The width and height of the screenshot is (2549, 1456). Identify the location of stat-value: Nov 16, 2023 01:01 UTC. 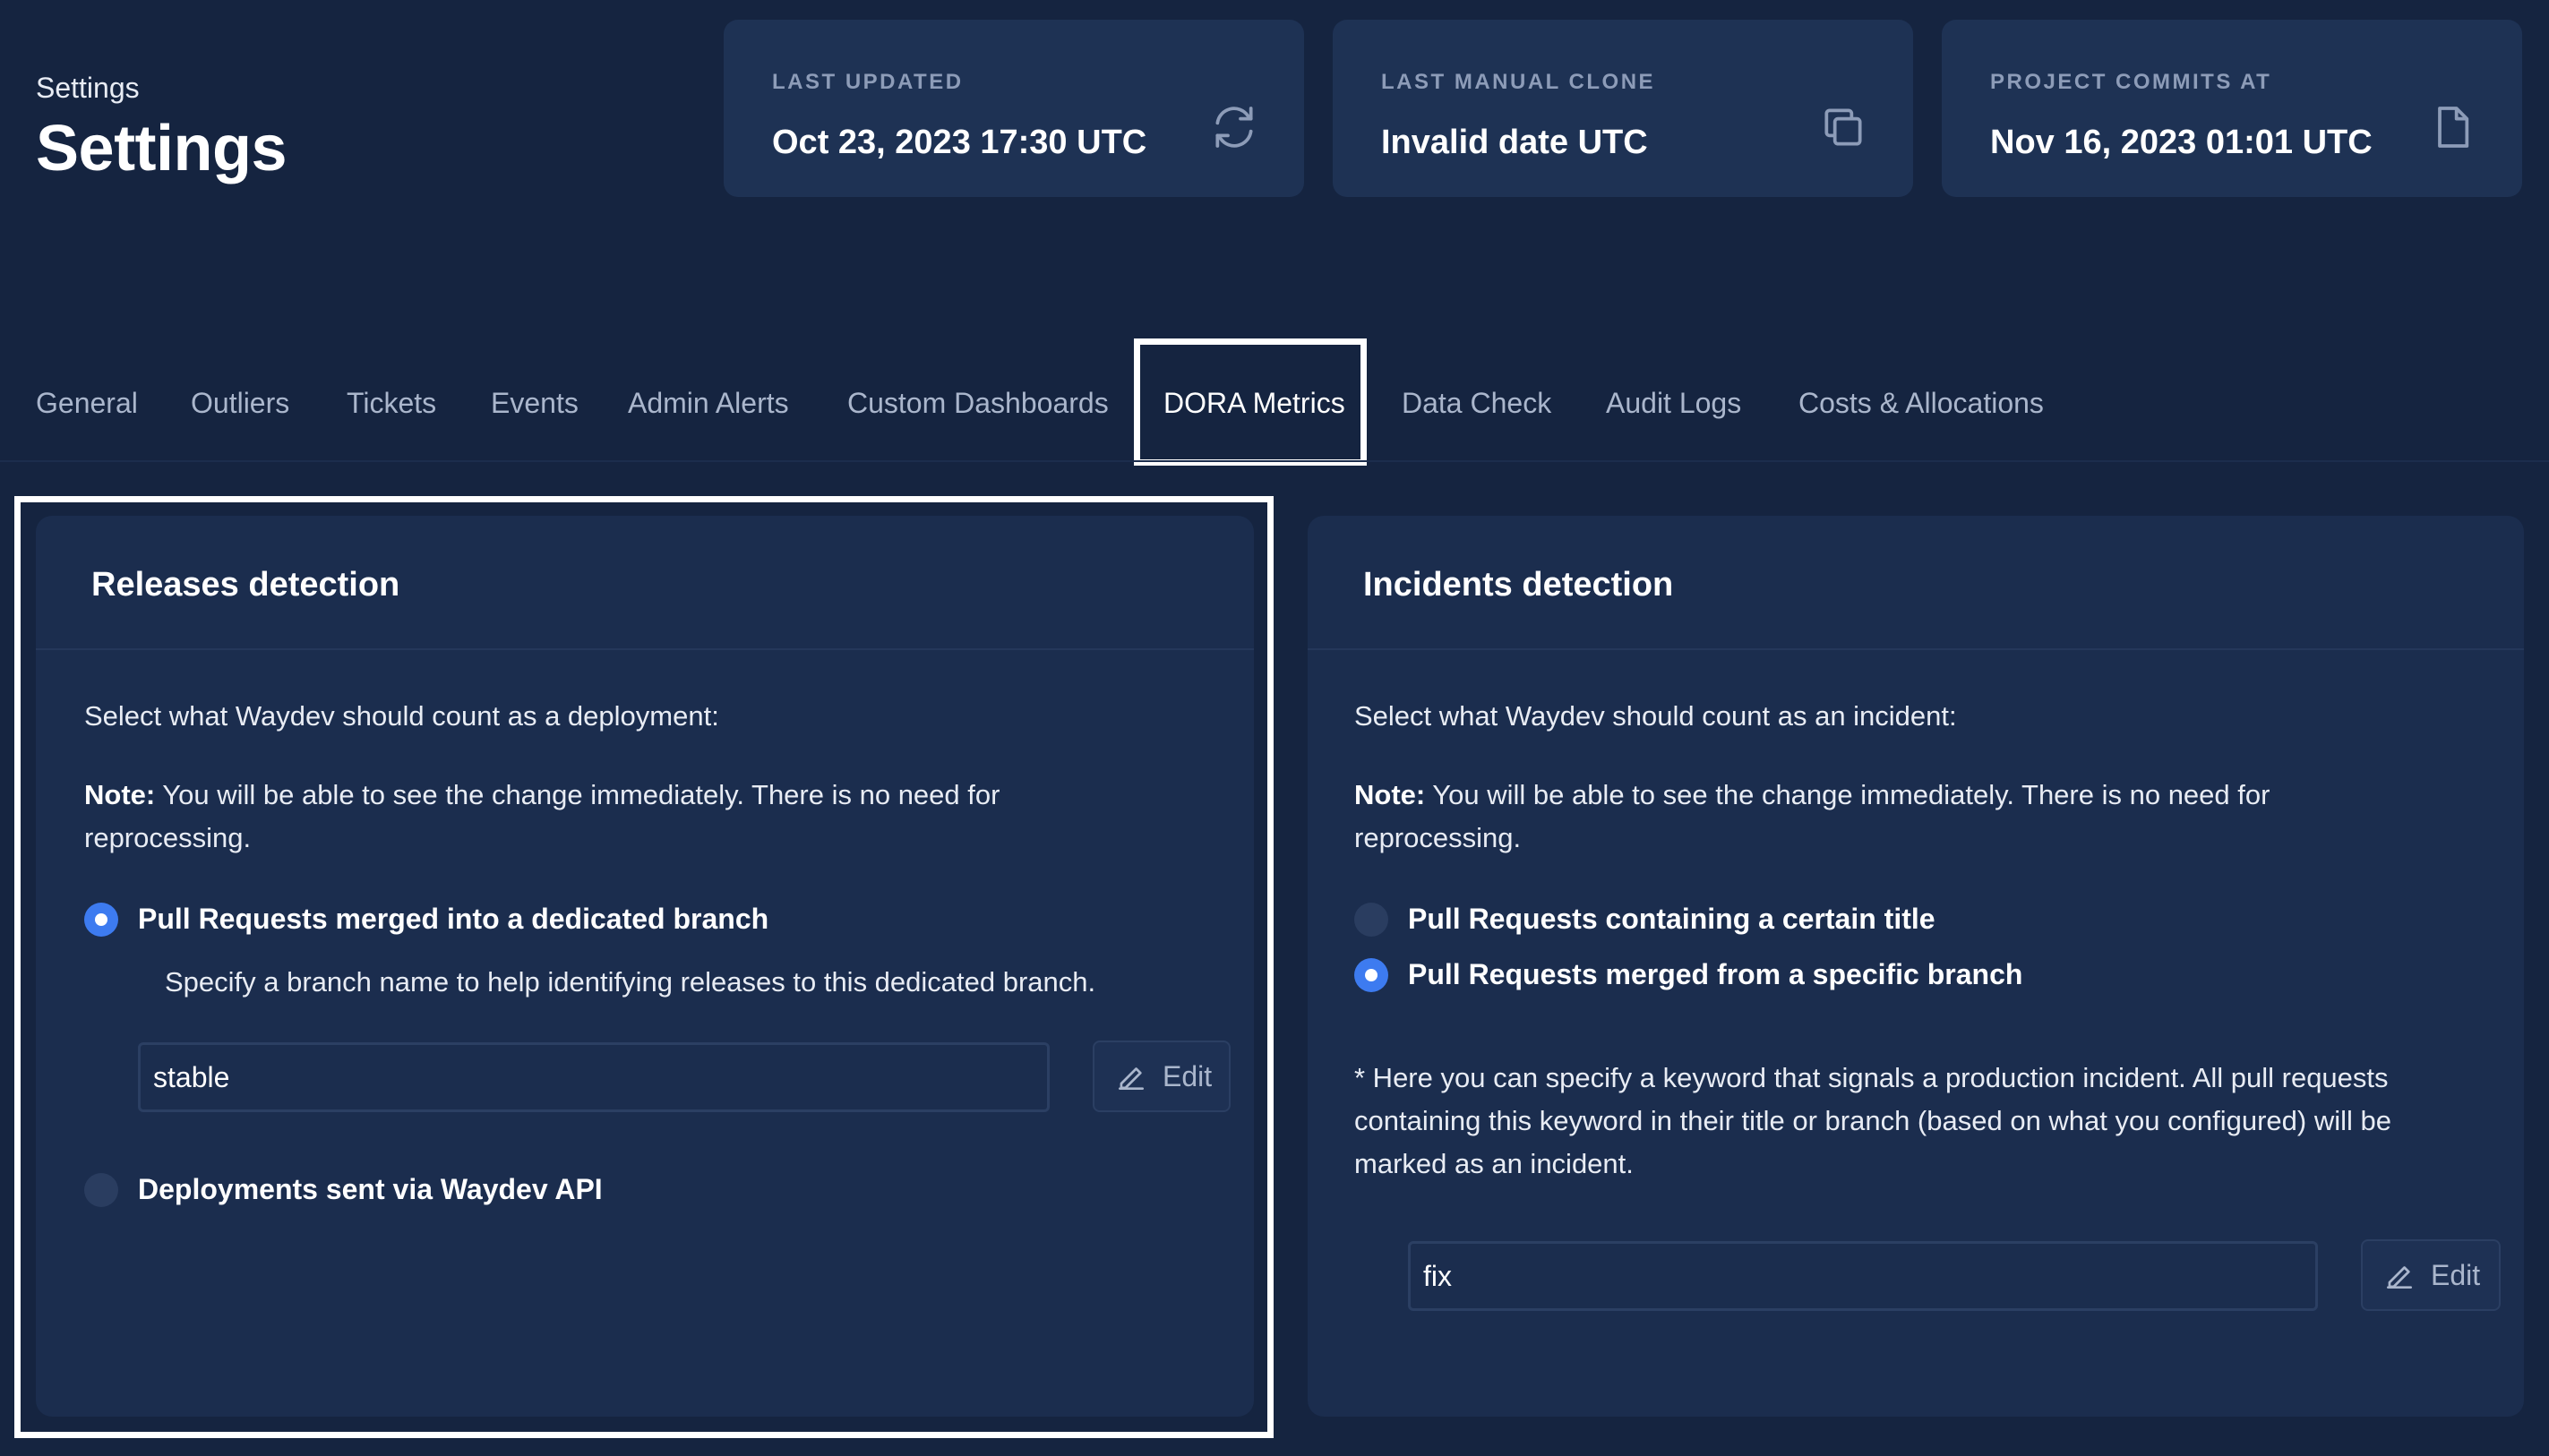
(2181, 142).